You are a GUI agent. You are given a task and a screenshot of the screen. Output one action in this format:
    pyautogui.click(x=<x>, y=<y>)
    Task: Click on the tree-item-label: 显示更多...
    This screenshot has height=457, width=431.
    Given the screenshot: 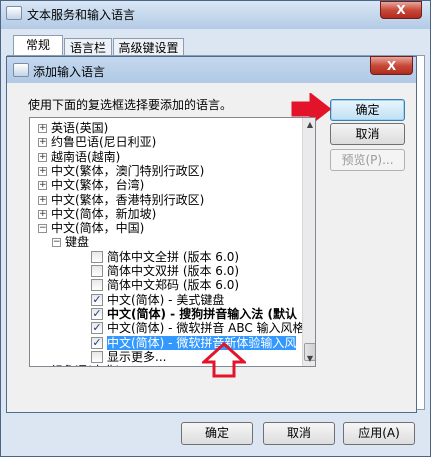 What is the action you would take?
    pyautogui.click(x=137, y=356)
    